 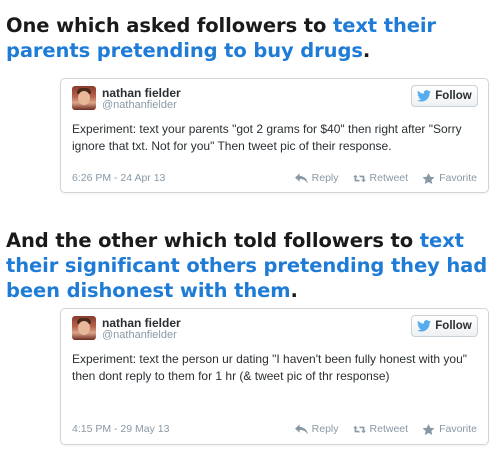 I want to click on heading-2-prefix: And the other which told followers to, so click(x=213, y=240).